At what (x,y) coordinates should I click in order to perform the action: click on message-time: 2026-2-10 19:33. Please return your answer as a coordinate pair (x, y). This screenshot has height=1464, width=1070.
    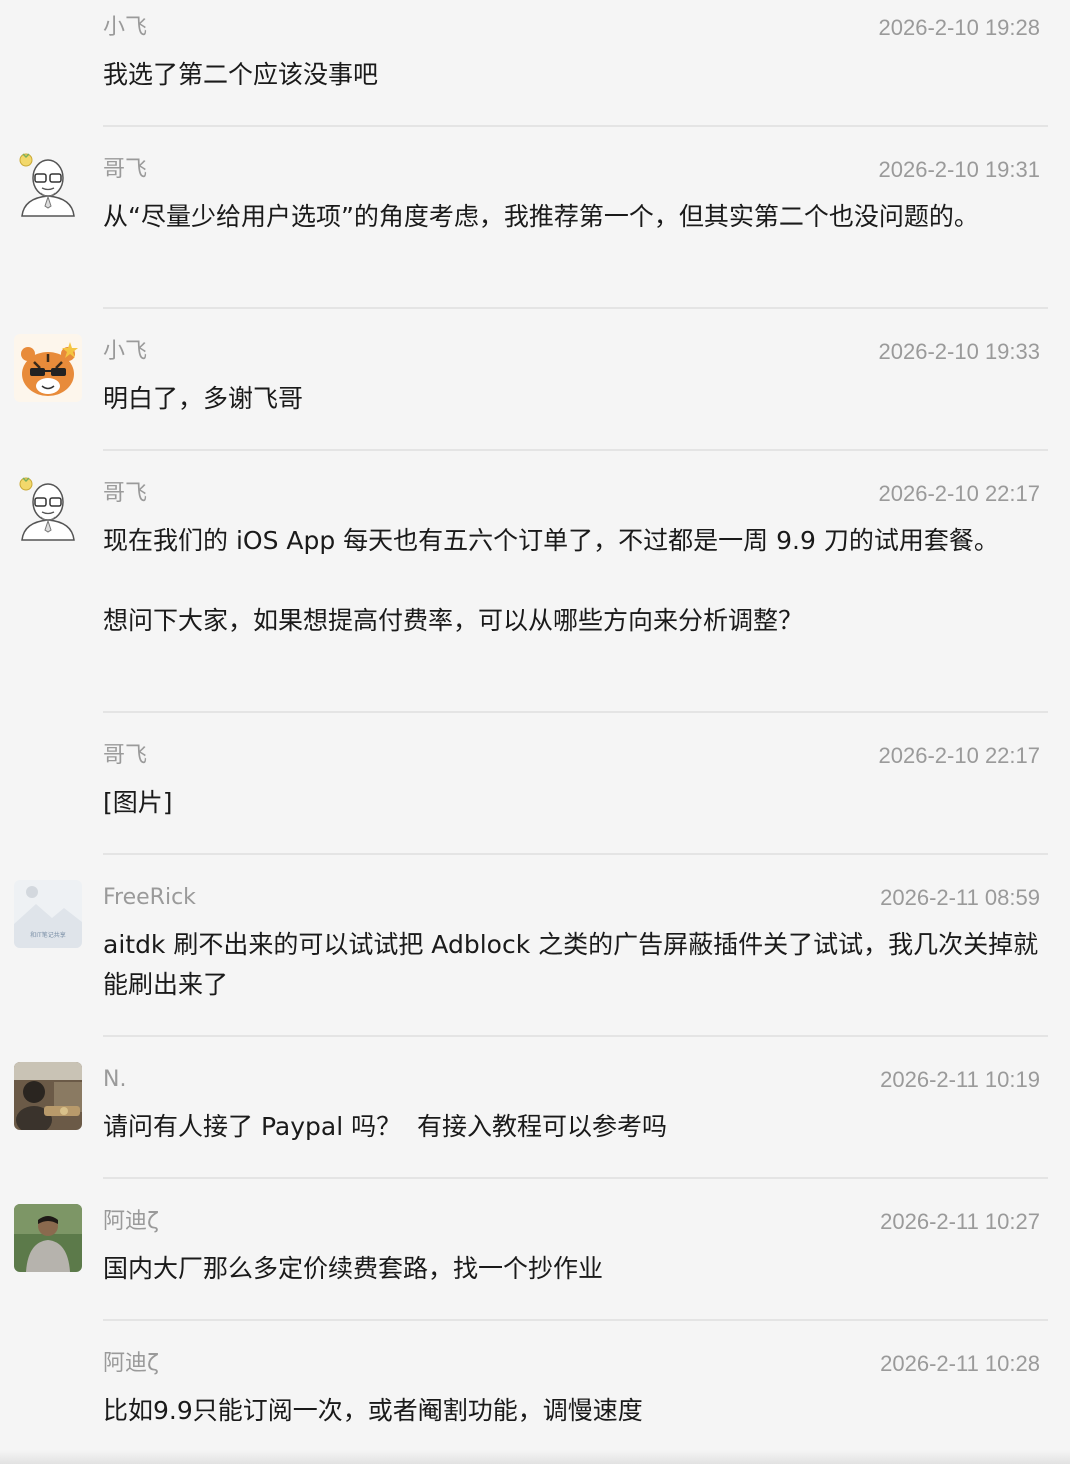
    Looking at the image, I should click on (959, 351).